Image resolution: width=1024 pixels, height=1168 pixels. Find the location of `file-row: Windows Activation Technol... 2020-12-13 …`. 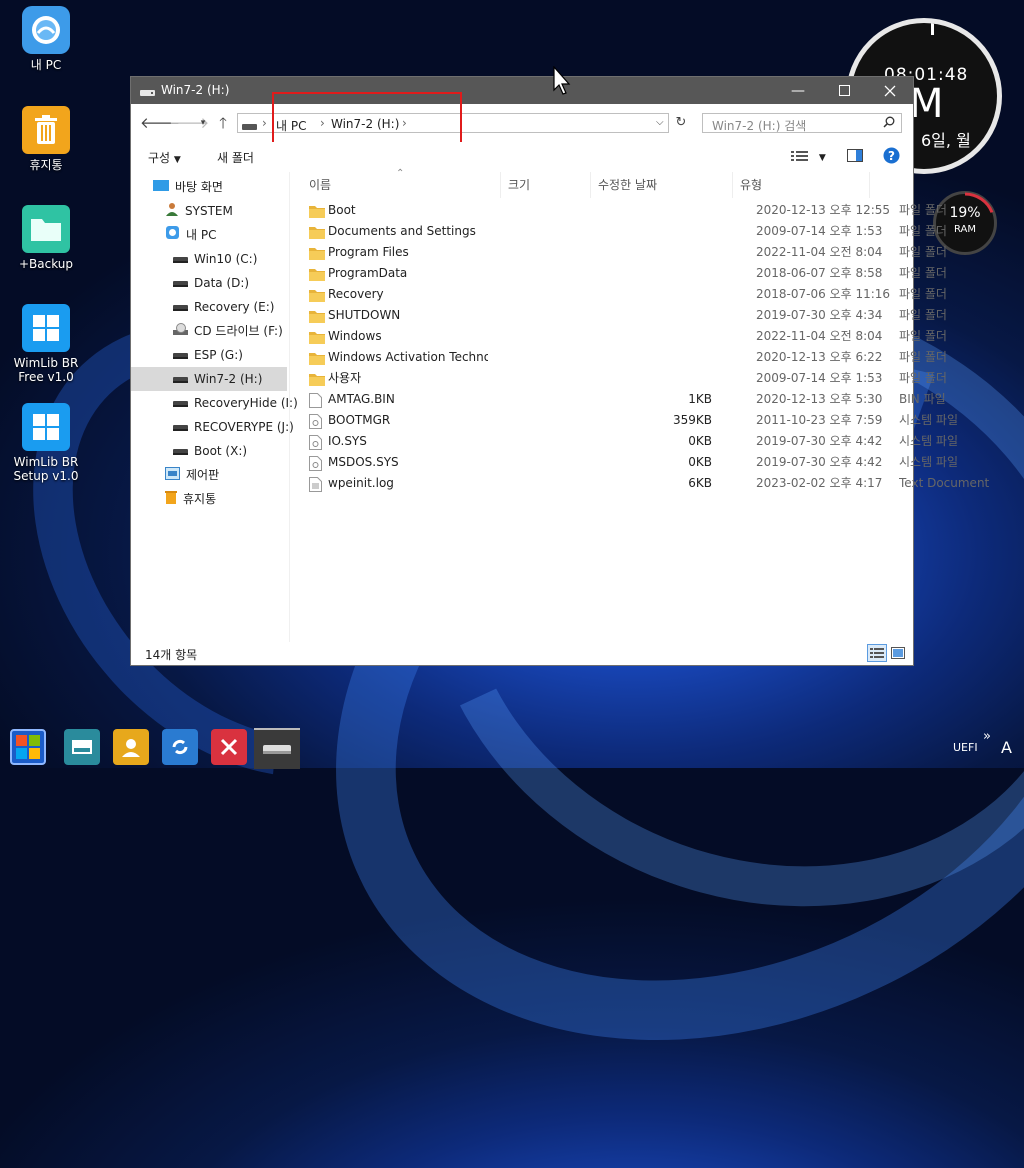

file-row: Windows Activation Technol... 2020-12-13 … is located at coordinates (618, 357).